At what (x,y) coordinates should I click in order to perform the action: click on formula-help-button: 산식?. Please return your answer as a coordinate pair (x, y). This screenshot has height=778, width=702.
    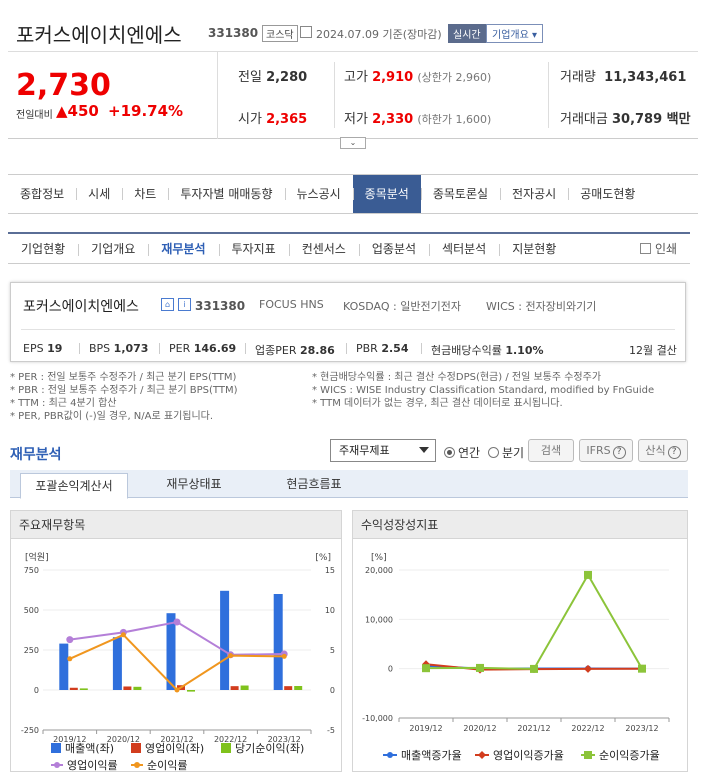
    Looking at the image, I should click on (663, 450).